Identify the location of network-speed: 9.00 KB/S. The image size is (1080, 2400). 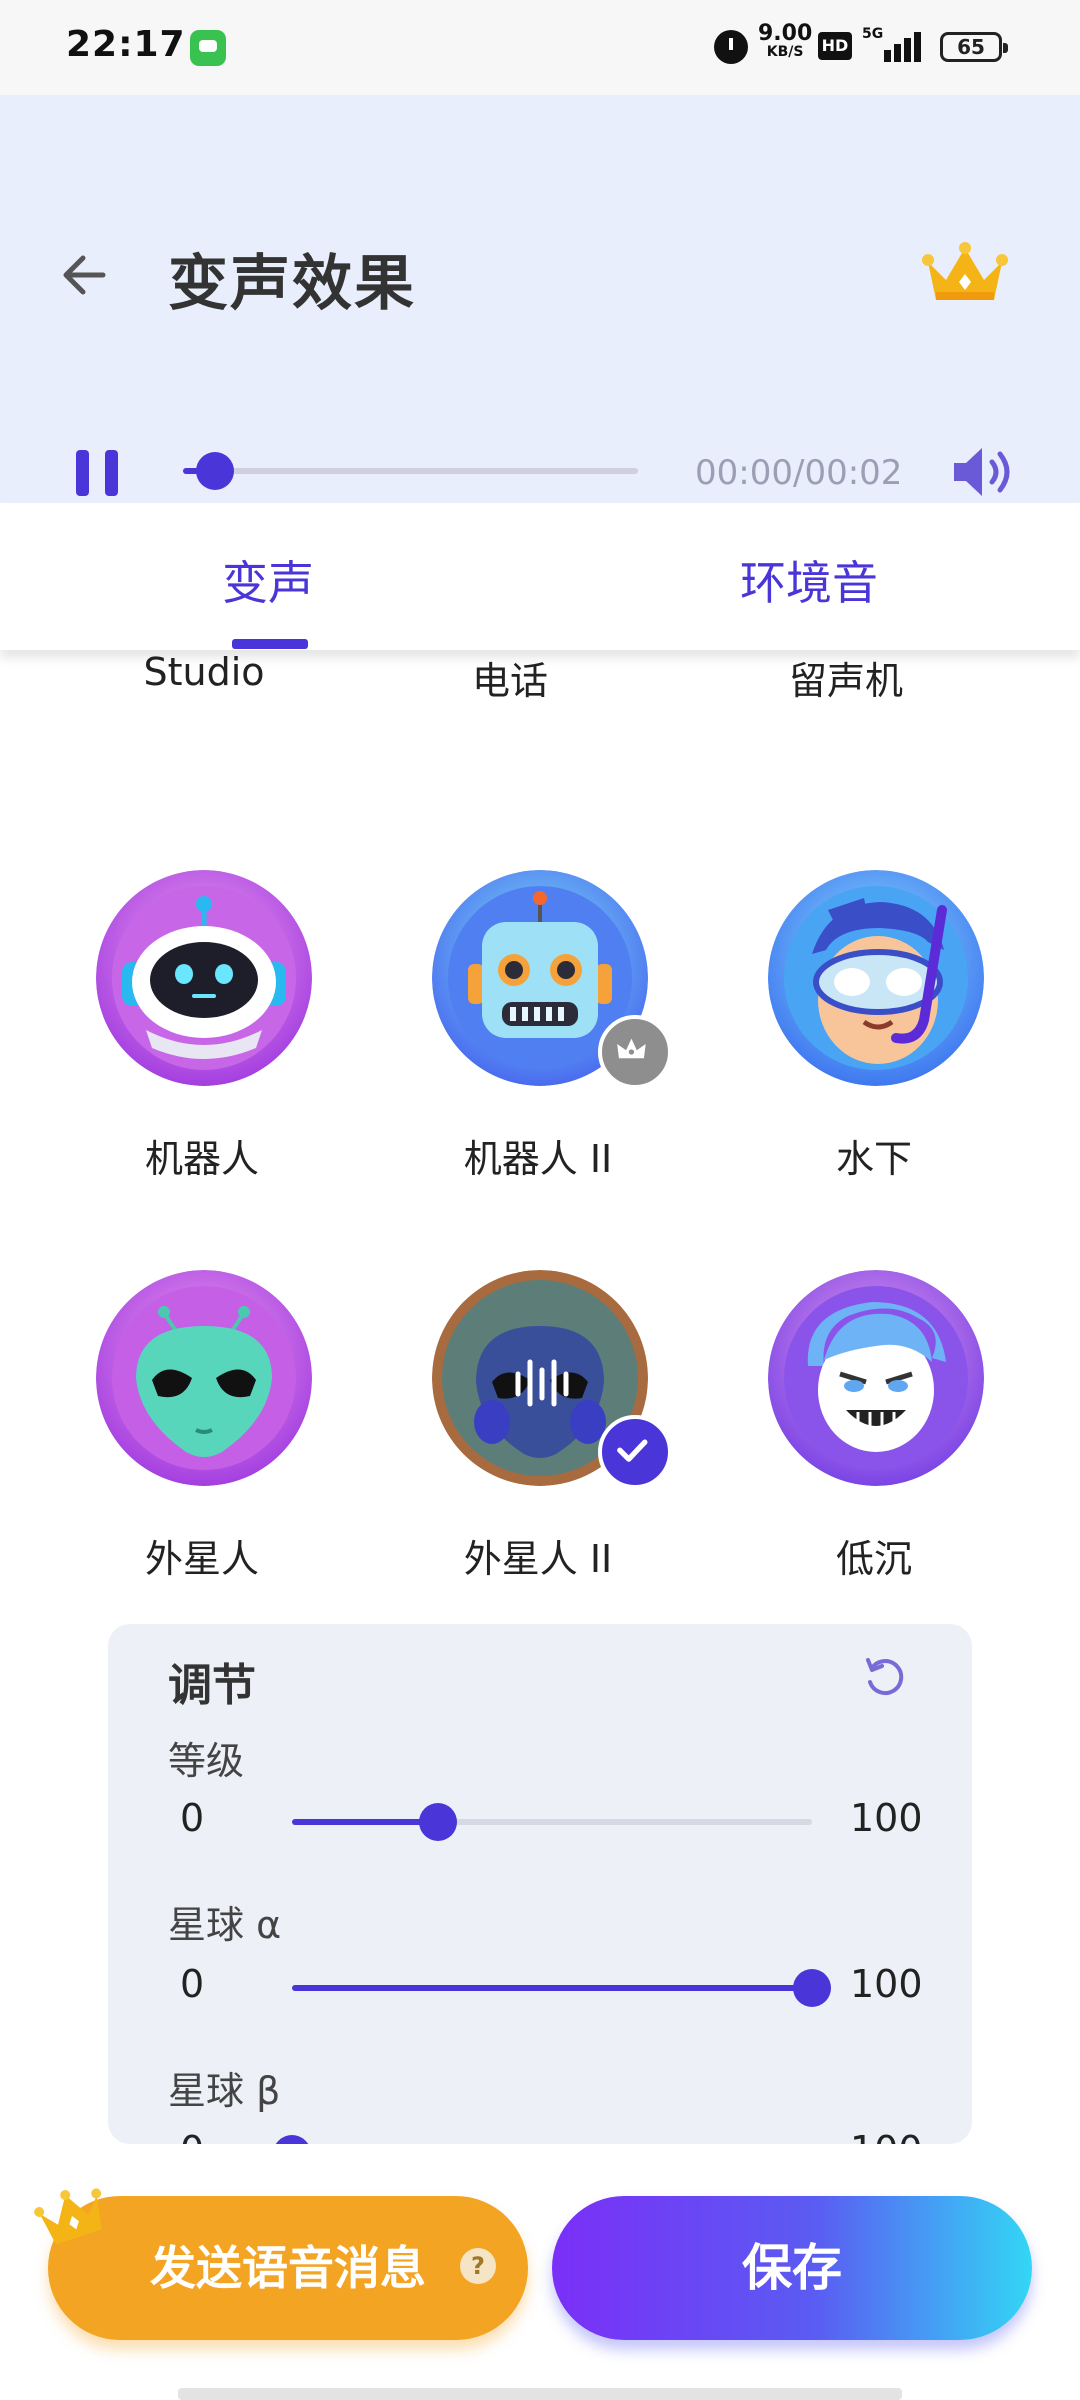
(785, 41).